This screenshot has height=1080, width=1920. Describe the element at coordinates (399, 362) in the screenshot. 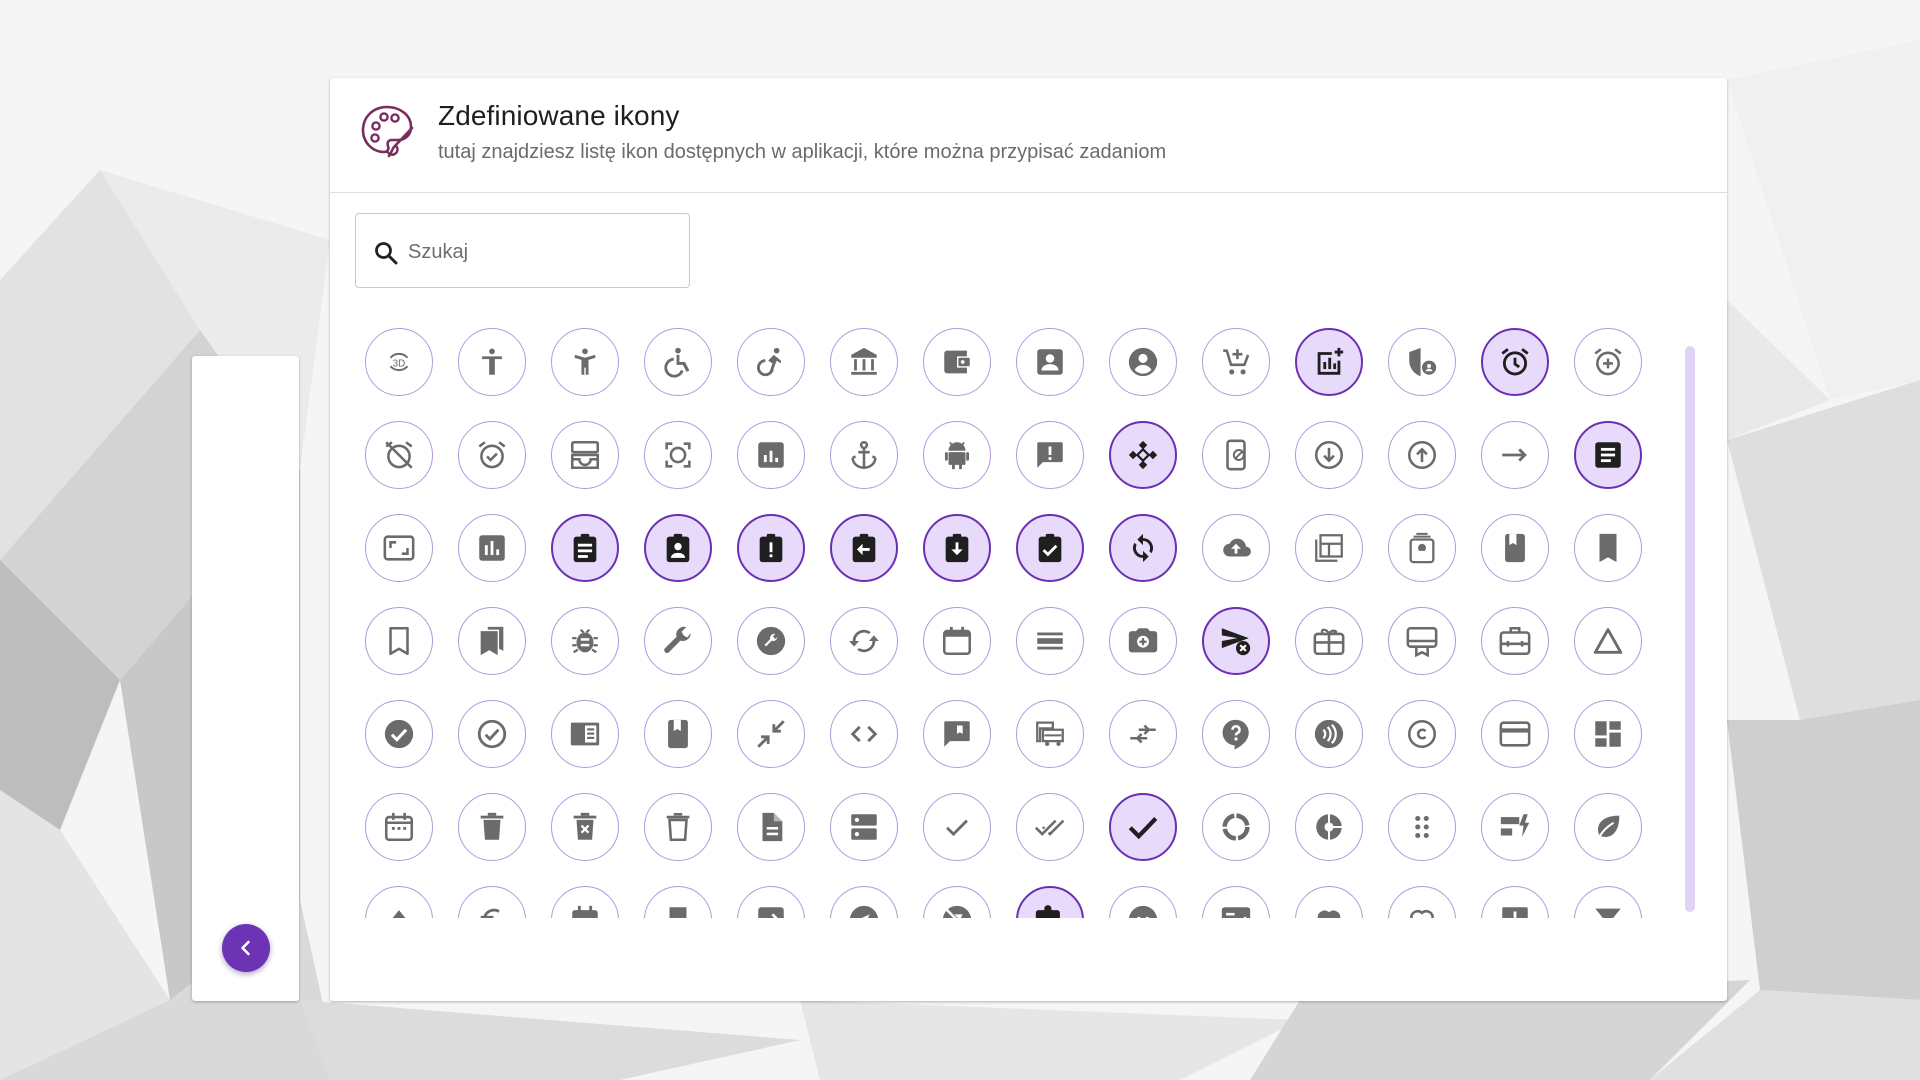

I see `icon-option: 3D` at that location.